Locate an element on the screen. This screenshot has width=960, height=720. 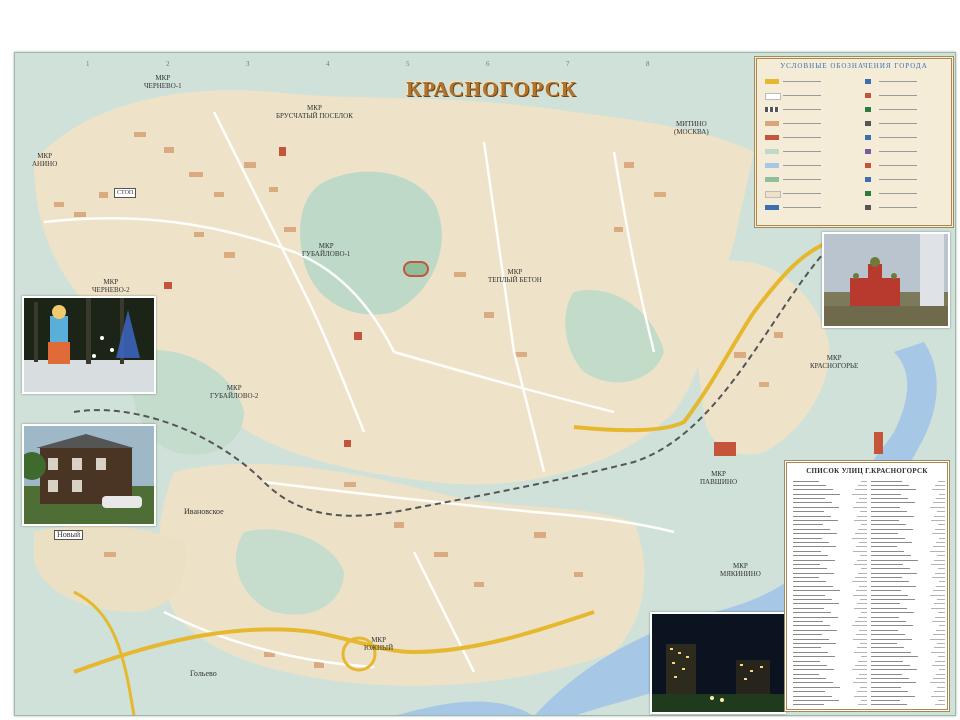
svg-text: 3 is located at coordinates (248, 64).